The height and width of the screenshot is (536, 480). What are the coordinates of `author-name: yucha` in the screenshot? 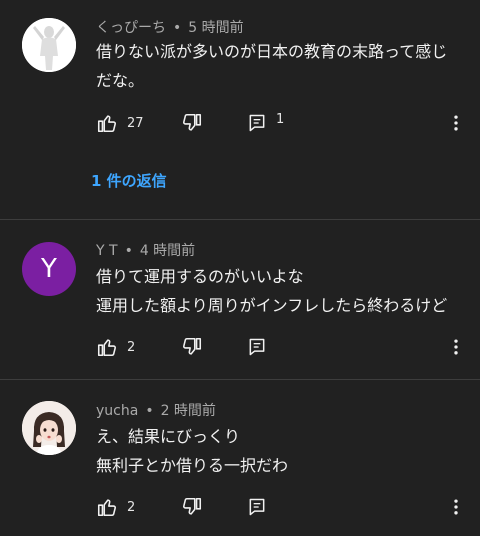 It's located at (117, 411).